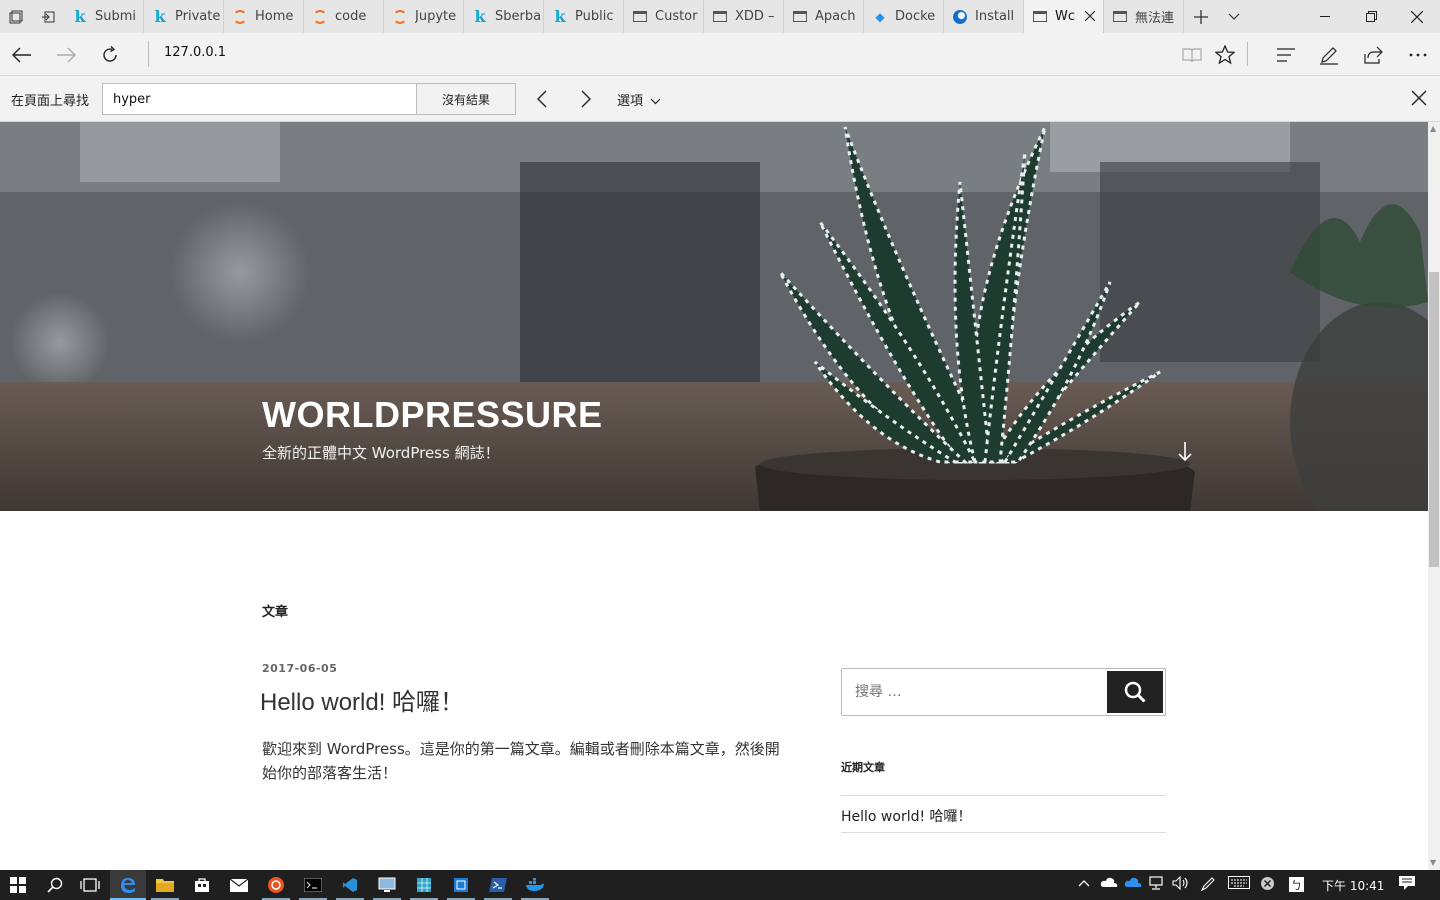 The image size is (1440, 900). Describe the element at coordinates (18, 885) in the screenshot. I see `start-button-windows-icon` at that location.